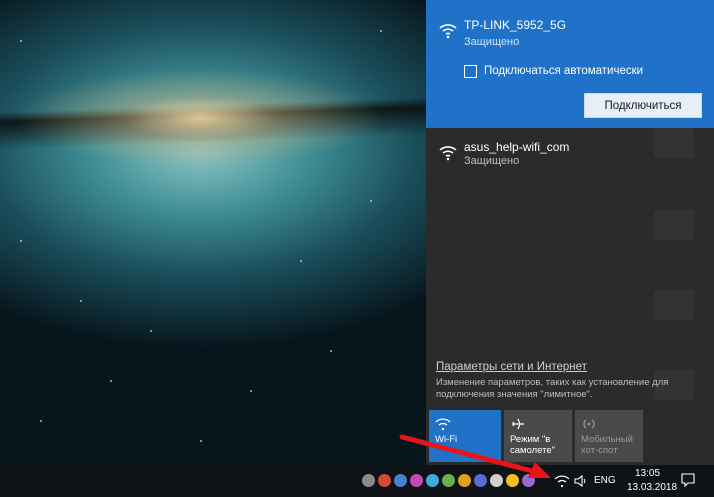  What do you see at coordinates (465, 436) in the screenshot?
I see `quick-action-wifi: Wi-Fi` at bounding box center [465, 436].